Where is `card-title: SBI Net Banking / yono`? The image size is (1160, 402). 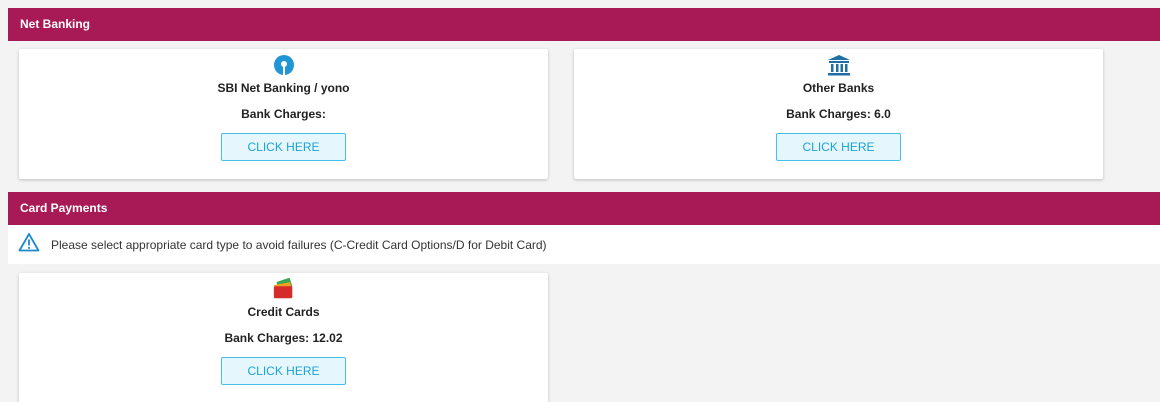
card-title: SBI Net Banking / yono is located at coordinates (283, 88).